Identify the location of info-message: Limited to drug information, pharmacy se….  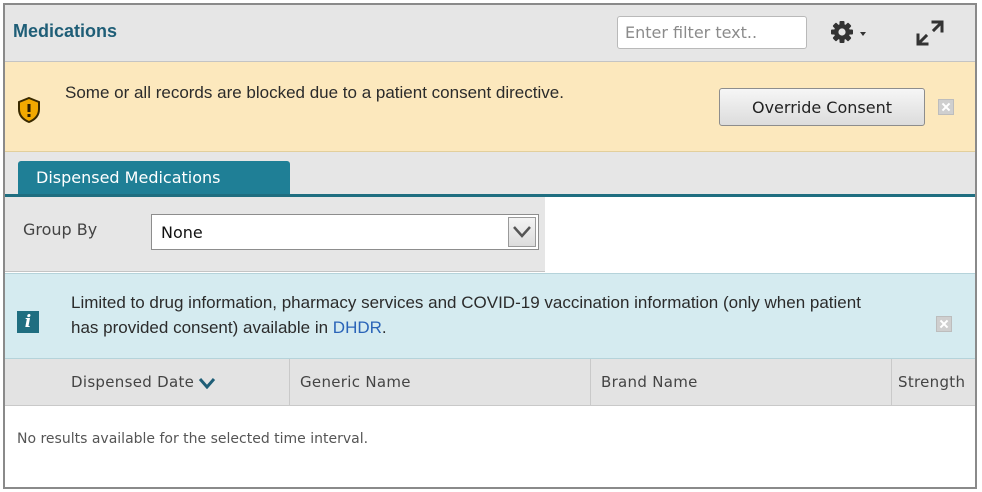
(481, 315).